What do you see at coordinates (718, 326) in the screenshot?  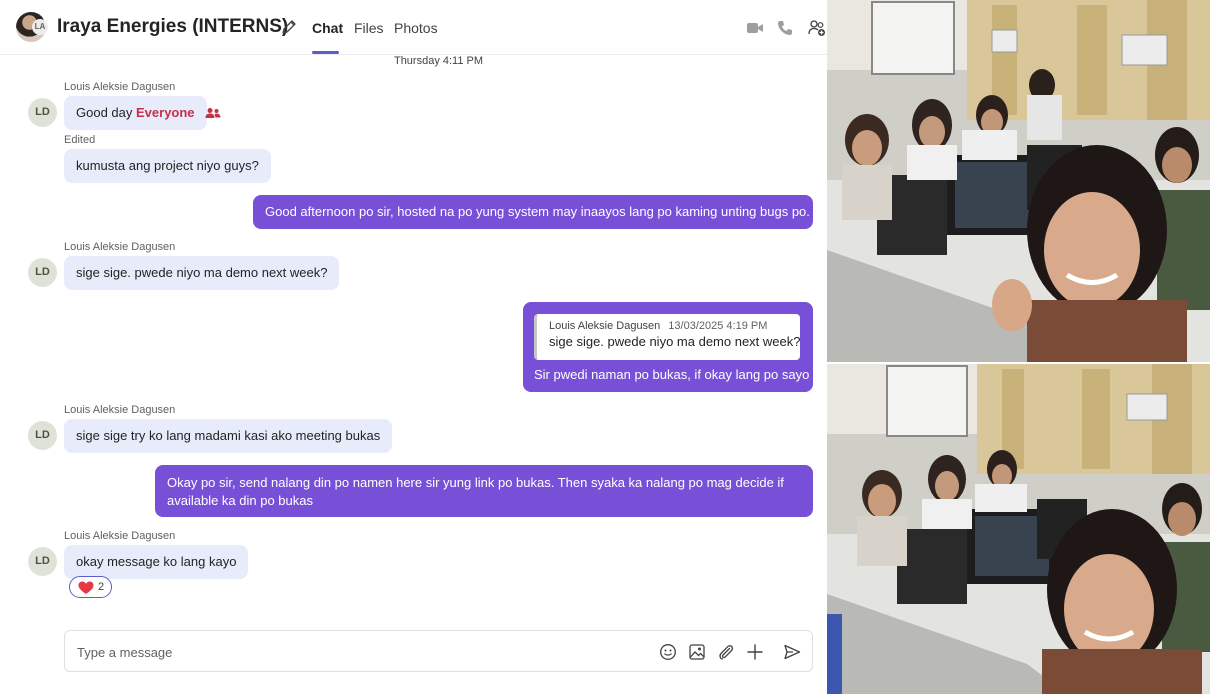 I see `quoted-timestamp: 13/03/2025 4:19 PM` at bounding box center [718, 326].